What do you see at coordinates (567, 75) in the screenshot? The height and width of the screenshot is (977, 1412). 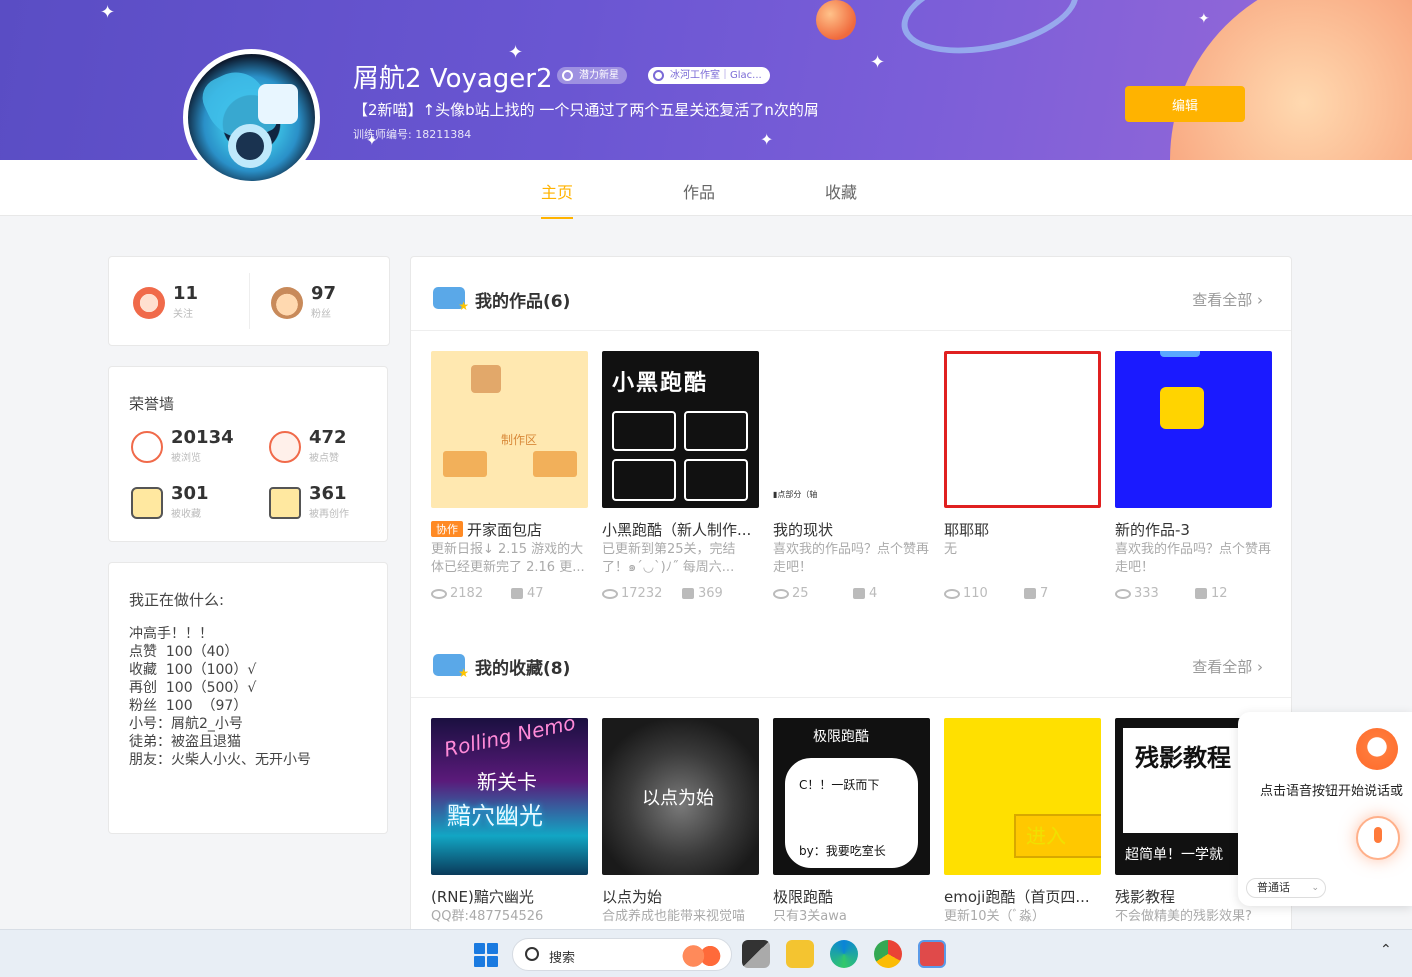 I see `badge-star-icon` at bounding box center [567, 75].